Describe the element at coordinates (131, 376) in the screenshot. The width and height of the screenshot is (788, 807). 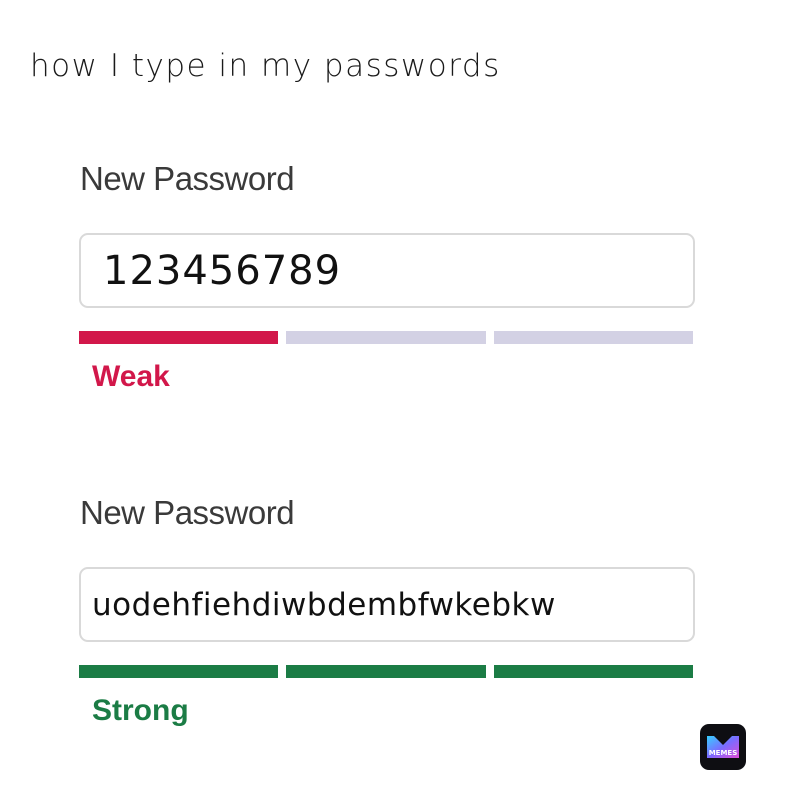
I see `strength-label-weak: Weak` at that location.